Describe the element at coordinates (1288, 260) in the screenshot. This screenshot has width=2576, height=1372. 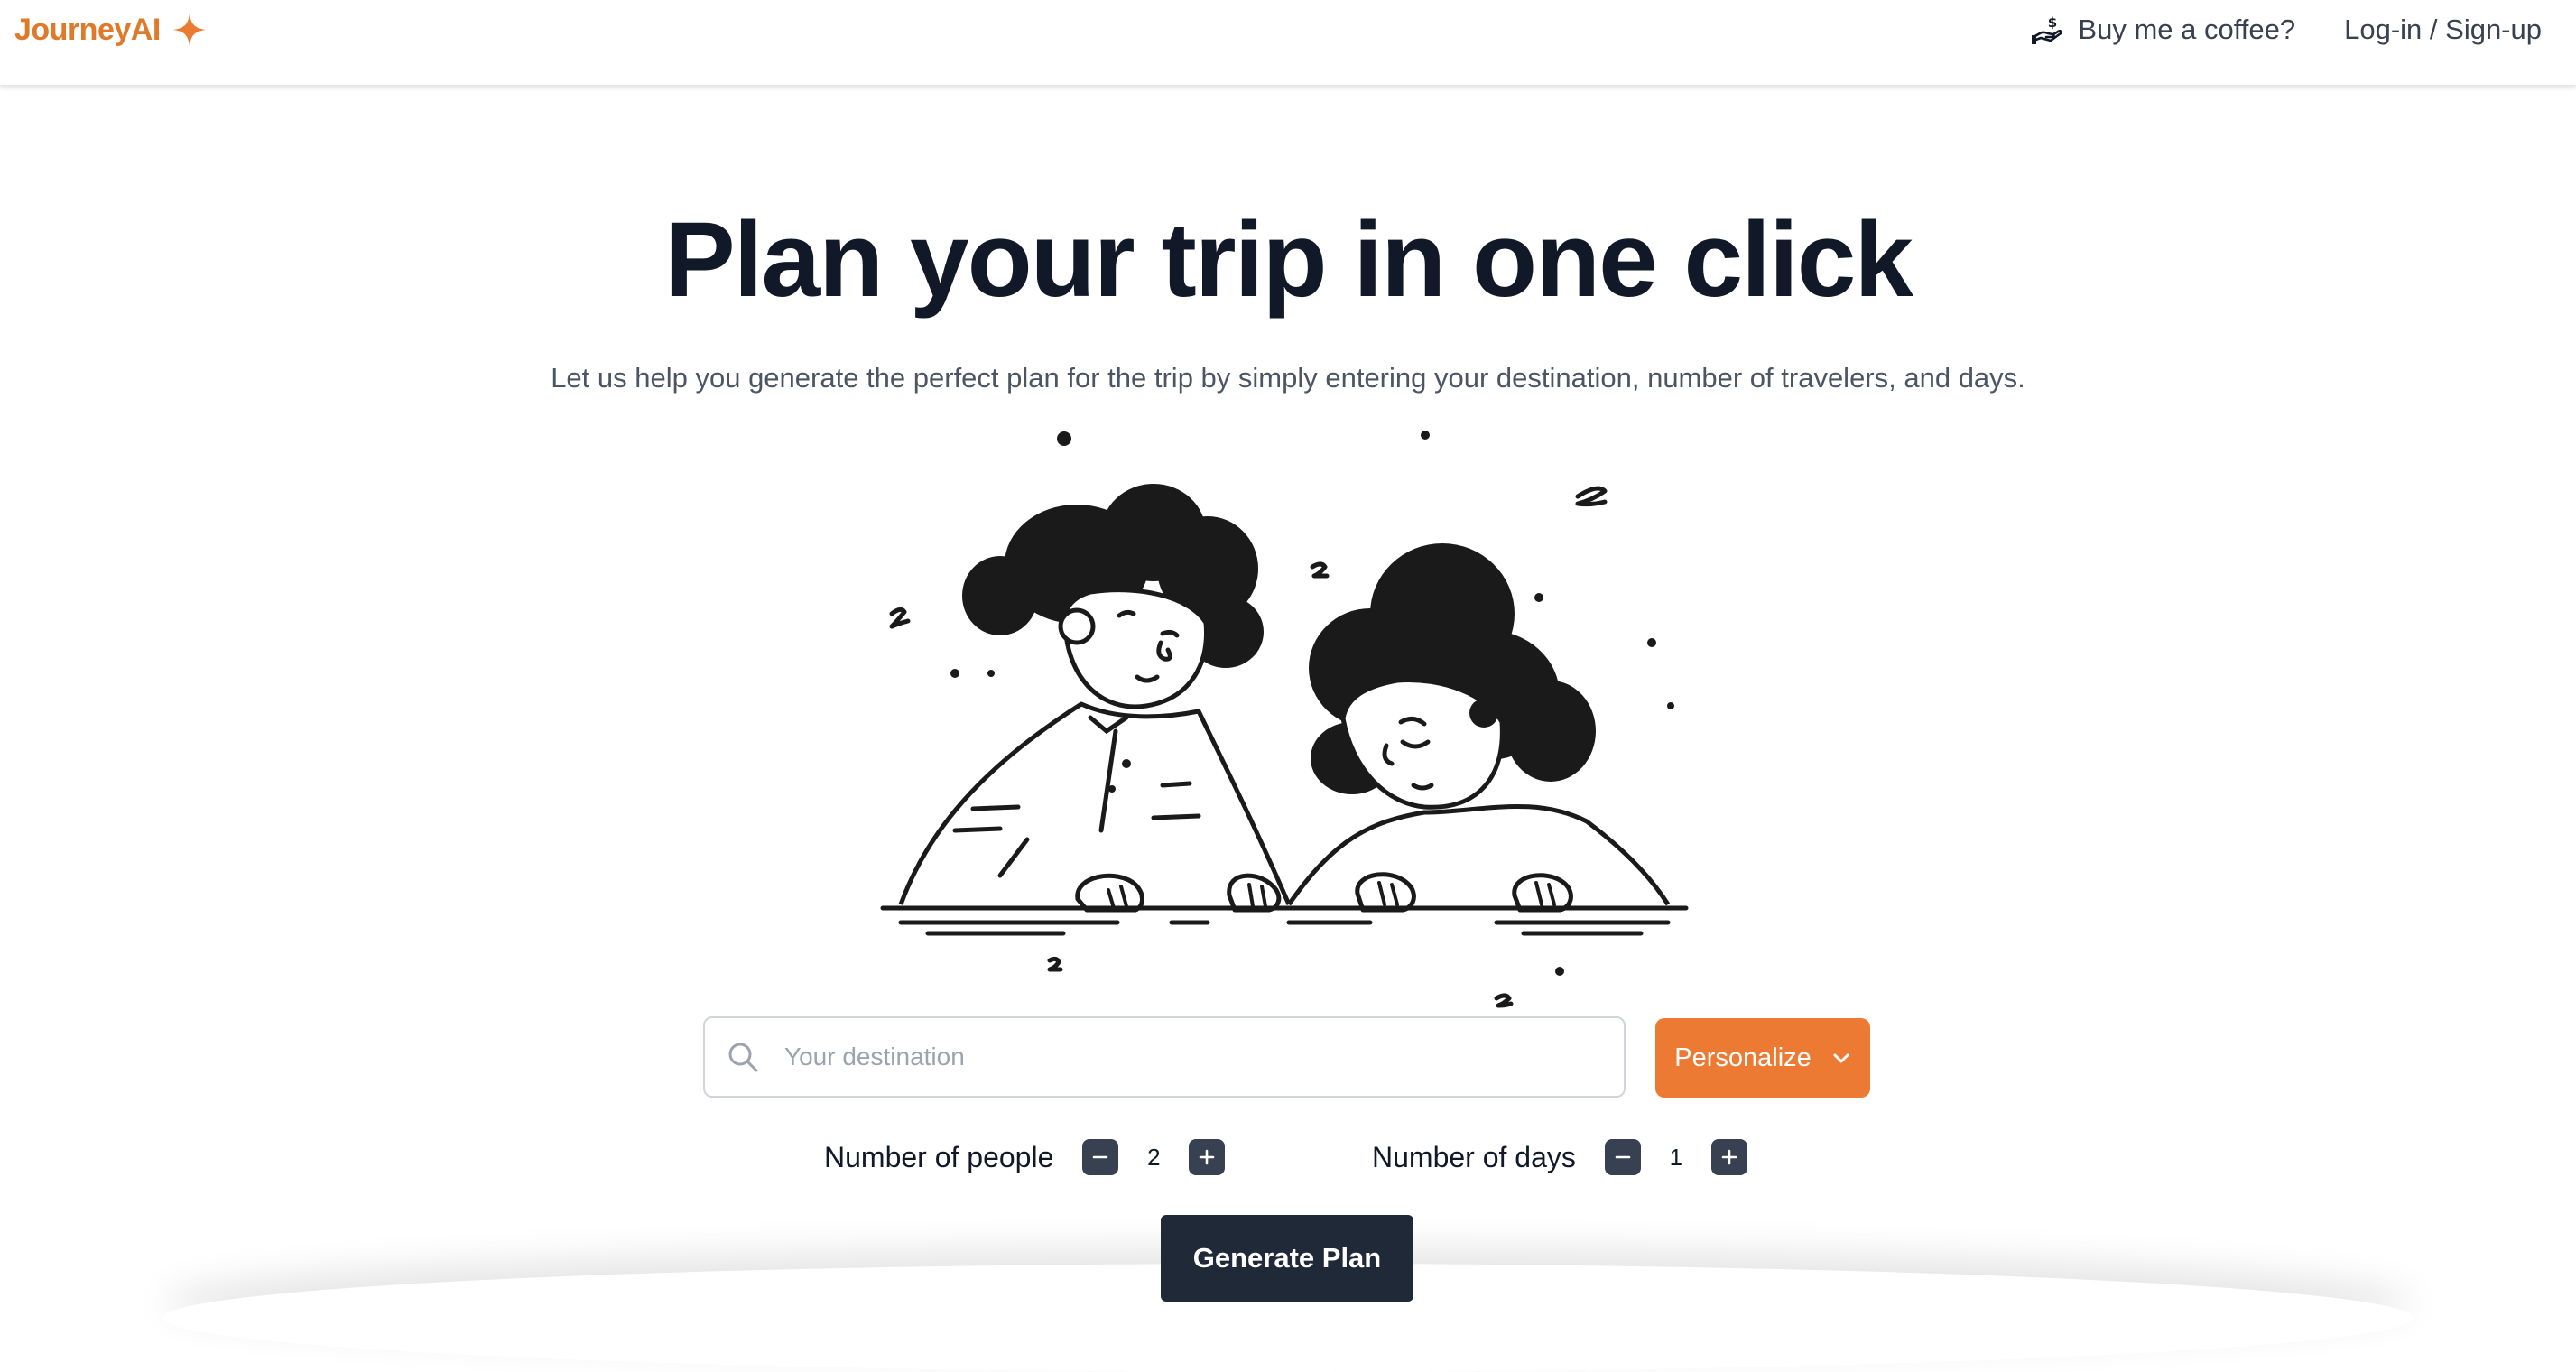
I see `page-title: Plan your trip in one click` at that location.